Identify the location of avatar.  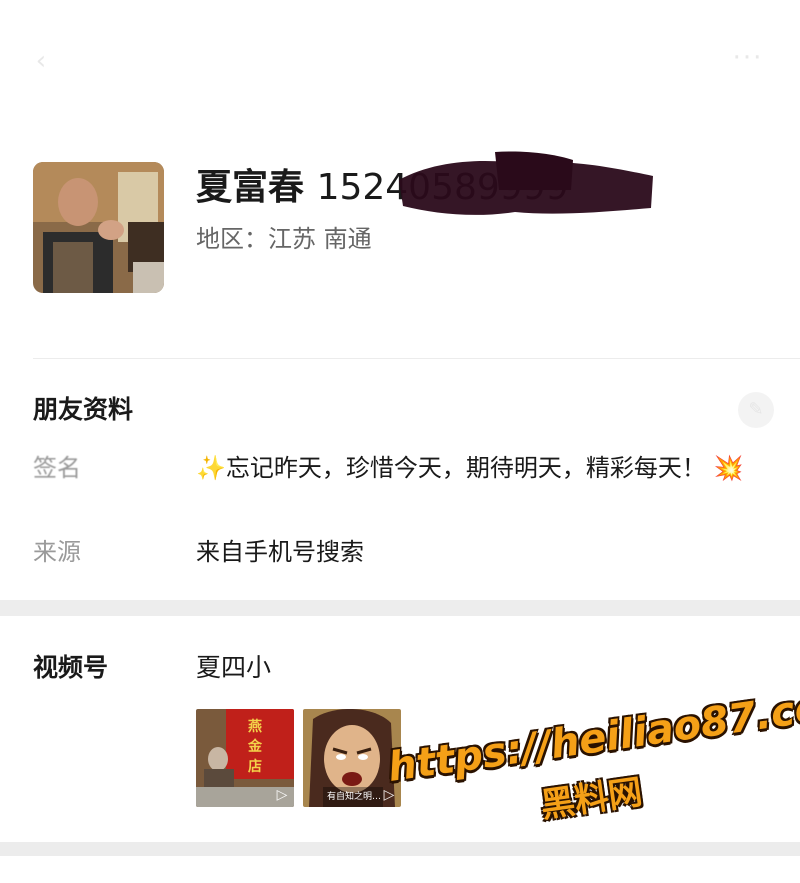
(98, 227).